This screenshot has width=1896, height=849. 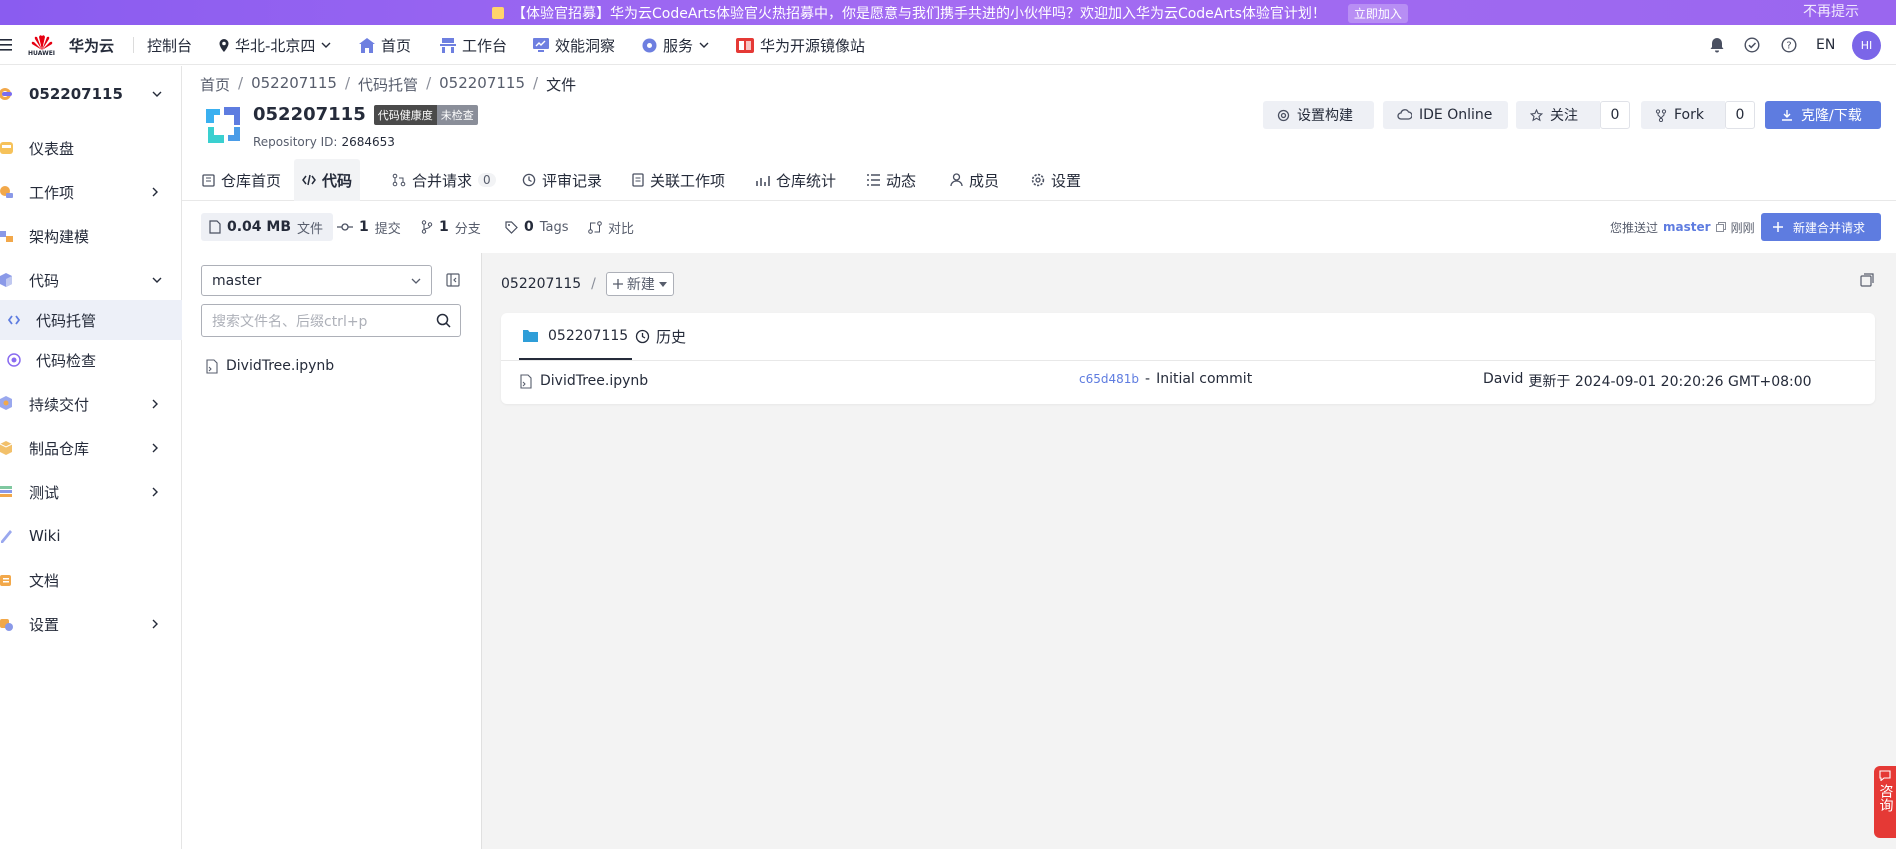 What do you see at coordinates (425, 114) in the screenshot?
I see `health-badge: 代码健康度 未检查` at bounding box center [425, 114].